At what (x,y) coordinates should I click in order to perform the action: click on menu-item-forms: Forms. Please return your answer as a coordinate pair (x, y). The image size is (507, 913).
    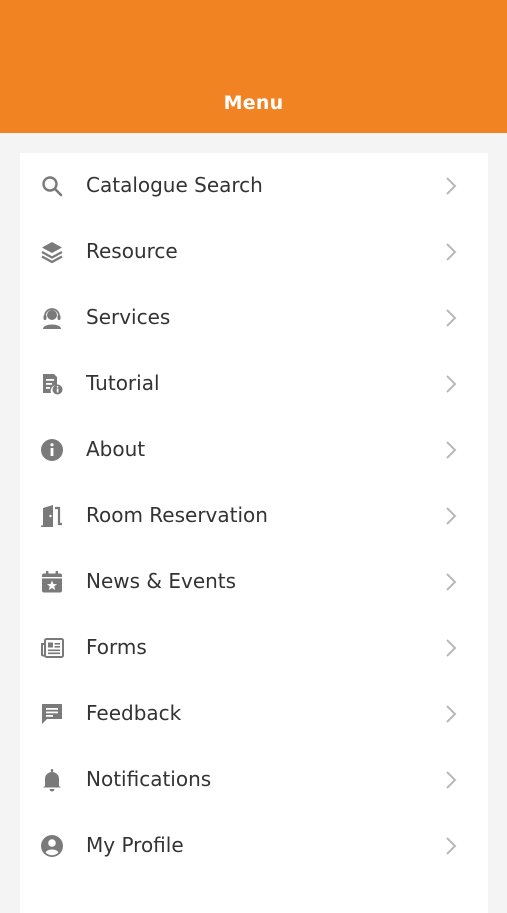
    Looking at the image, I should click on (254, 648).